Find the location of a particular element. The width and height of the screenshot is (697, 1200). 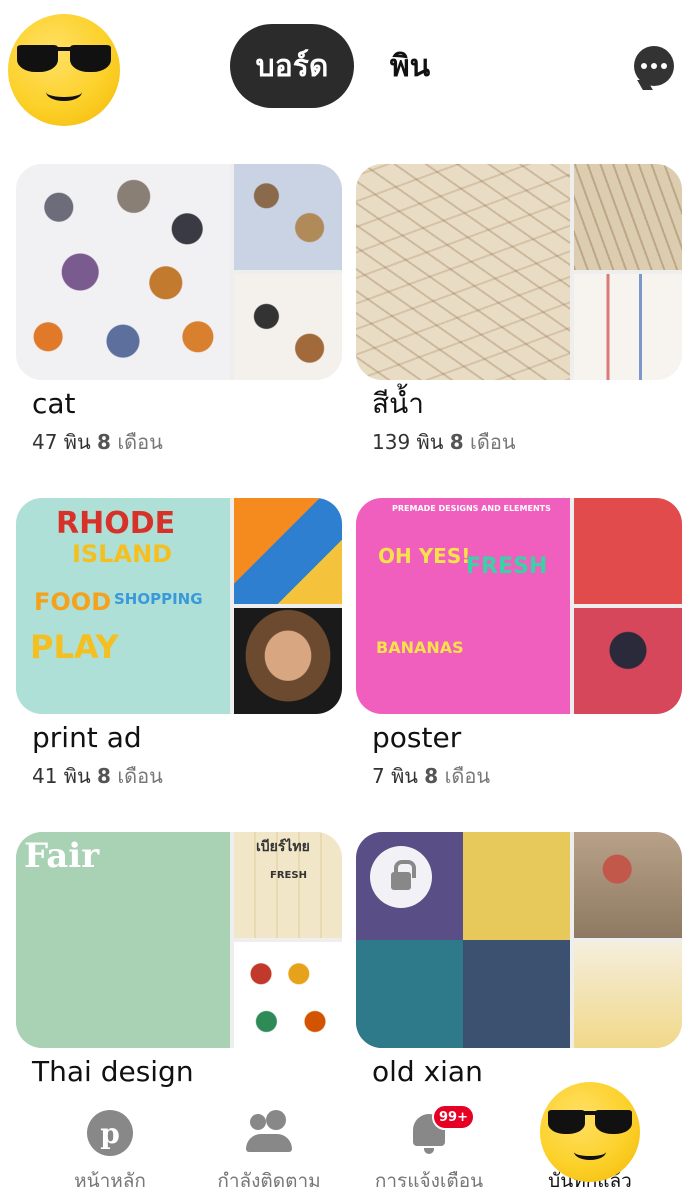

cover-text: PREMADE DESIGNS AND ELEMENTS is located at coordinates (471, 508).